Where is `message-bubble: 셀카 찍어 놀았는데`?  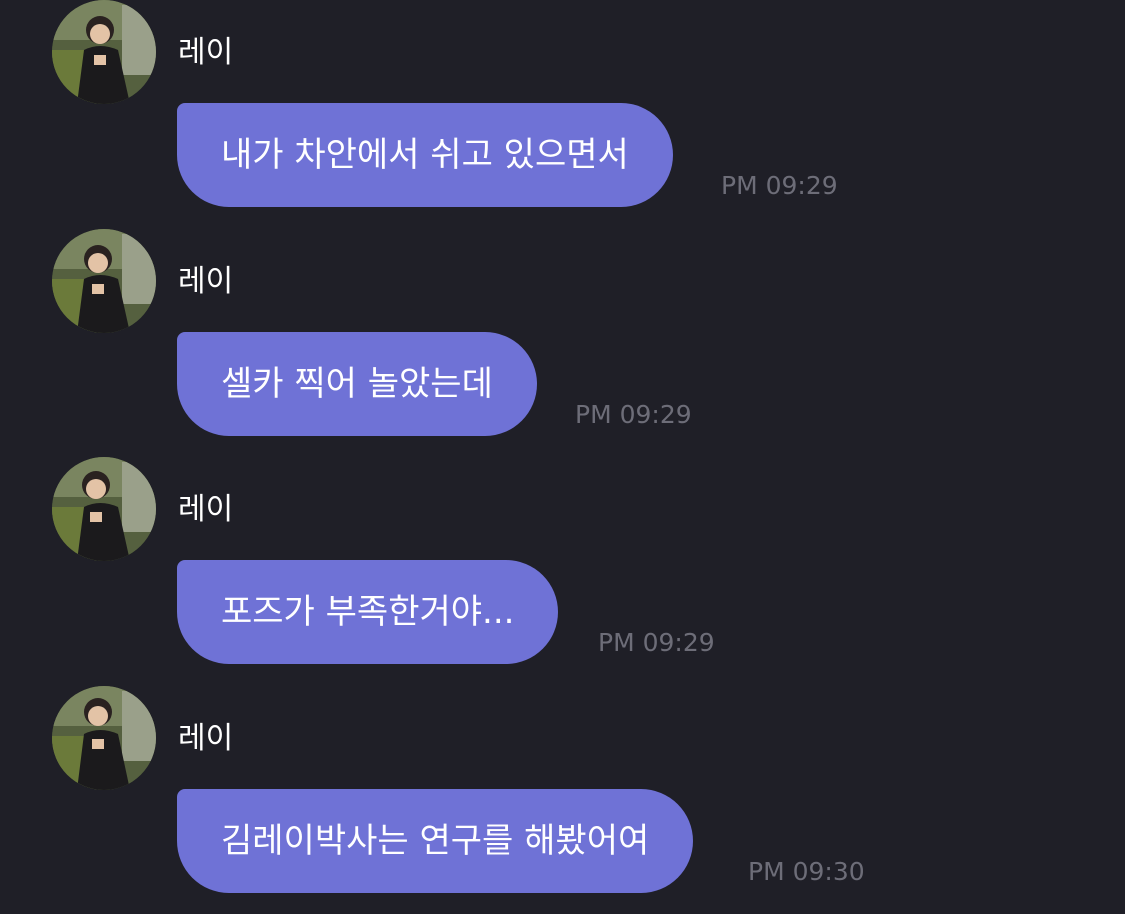
message-bubble: 셀카 찍어 놀았는데 is located at coordinates (357, 384).